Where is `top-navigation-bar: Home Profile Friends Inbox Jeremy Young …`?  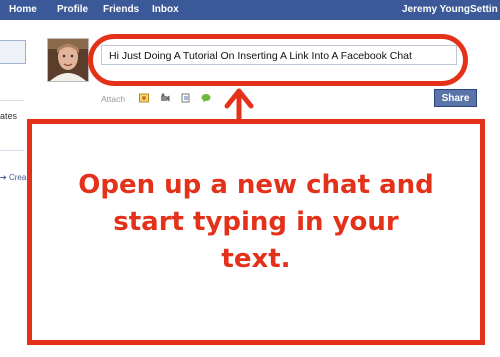
top-navigation-bar: Home Profile Friends Inbox Jeremy Young … is located at coordinates (250, 10).